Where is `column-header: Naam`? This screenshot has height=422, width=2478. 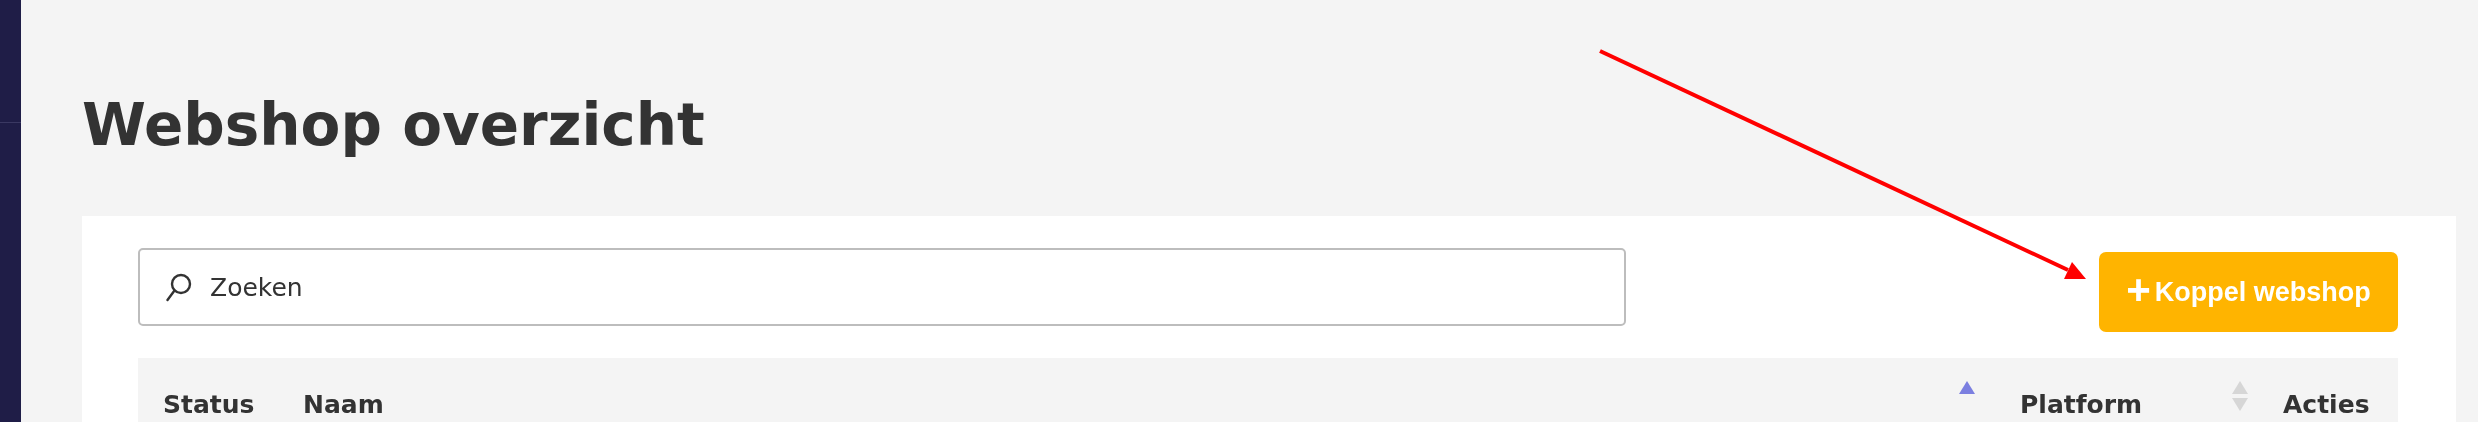
column-header: Naam is located at coordinates (343, 404).